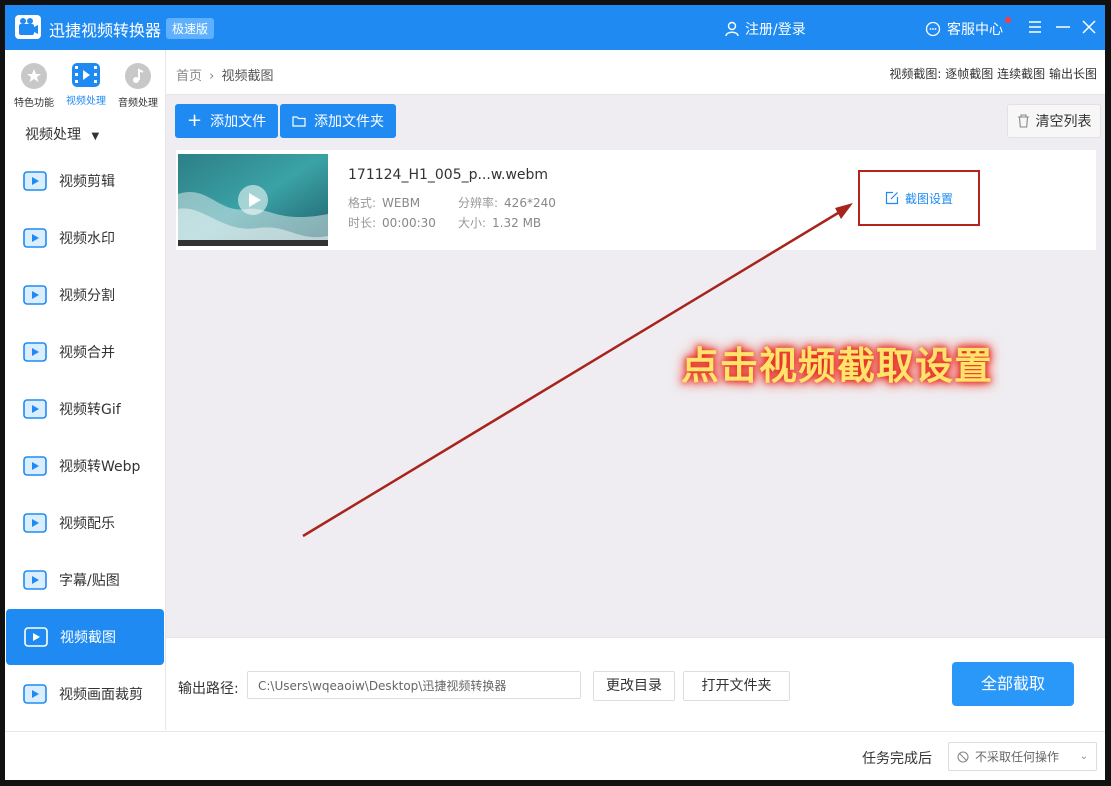  What do you see at coordinates (1063, 27) in the screenshot?
I see `minimize-icon` at bounding box center [1063, 27].